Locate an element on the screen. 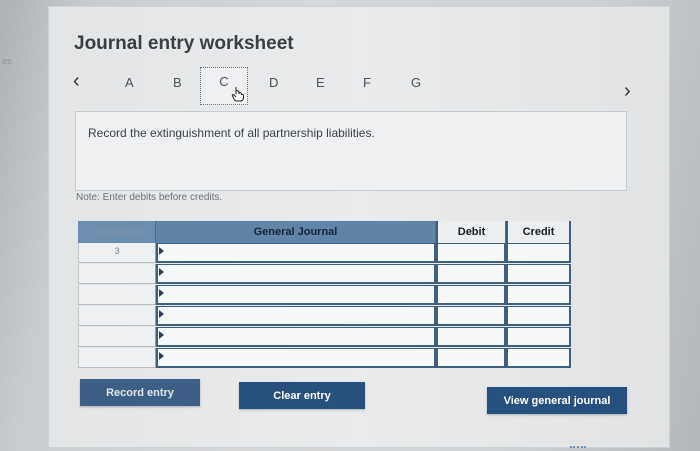 The width and height of the screenshot is (700, 451). header-credit: Credit is located at coordinates (538, 232).